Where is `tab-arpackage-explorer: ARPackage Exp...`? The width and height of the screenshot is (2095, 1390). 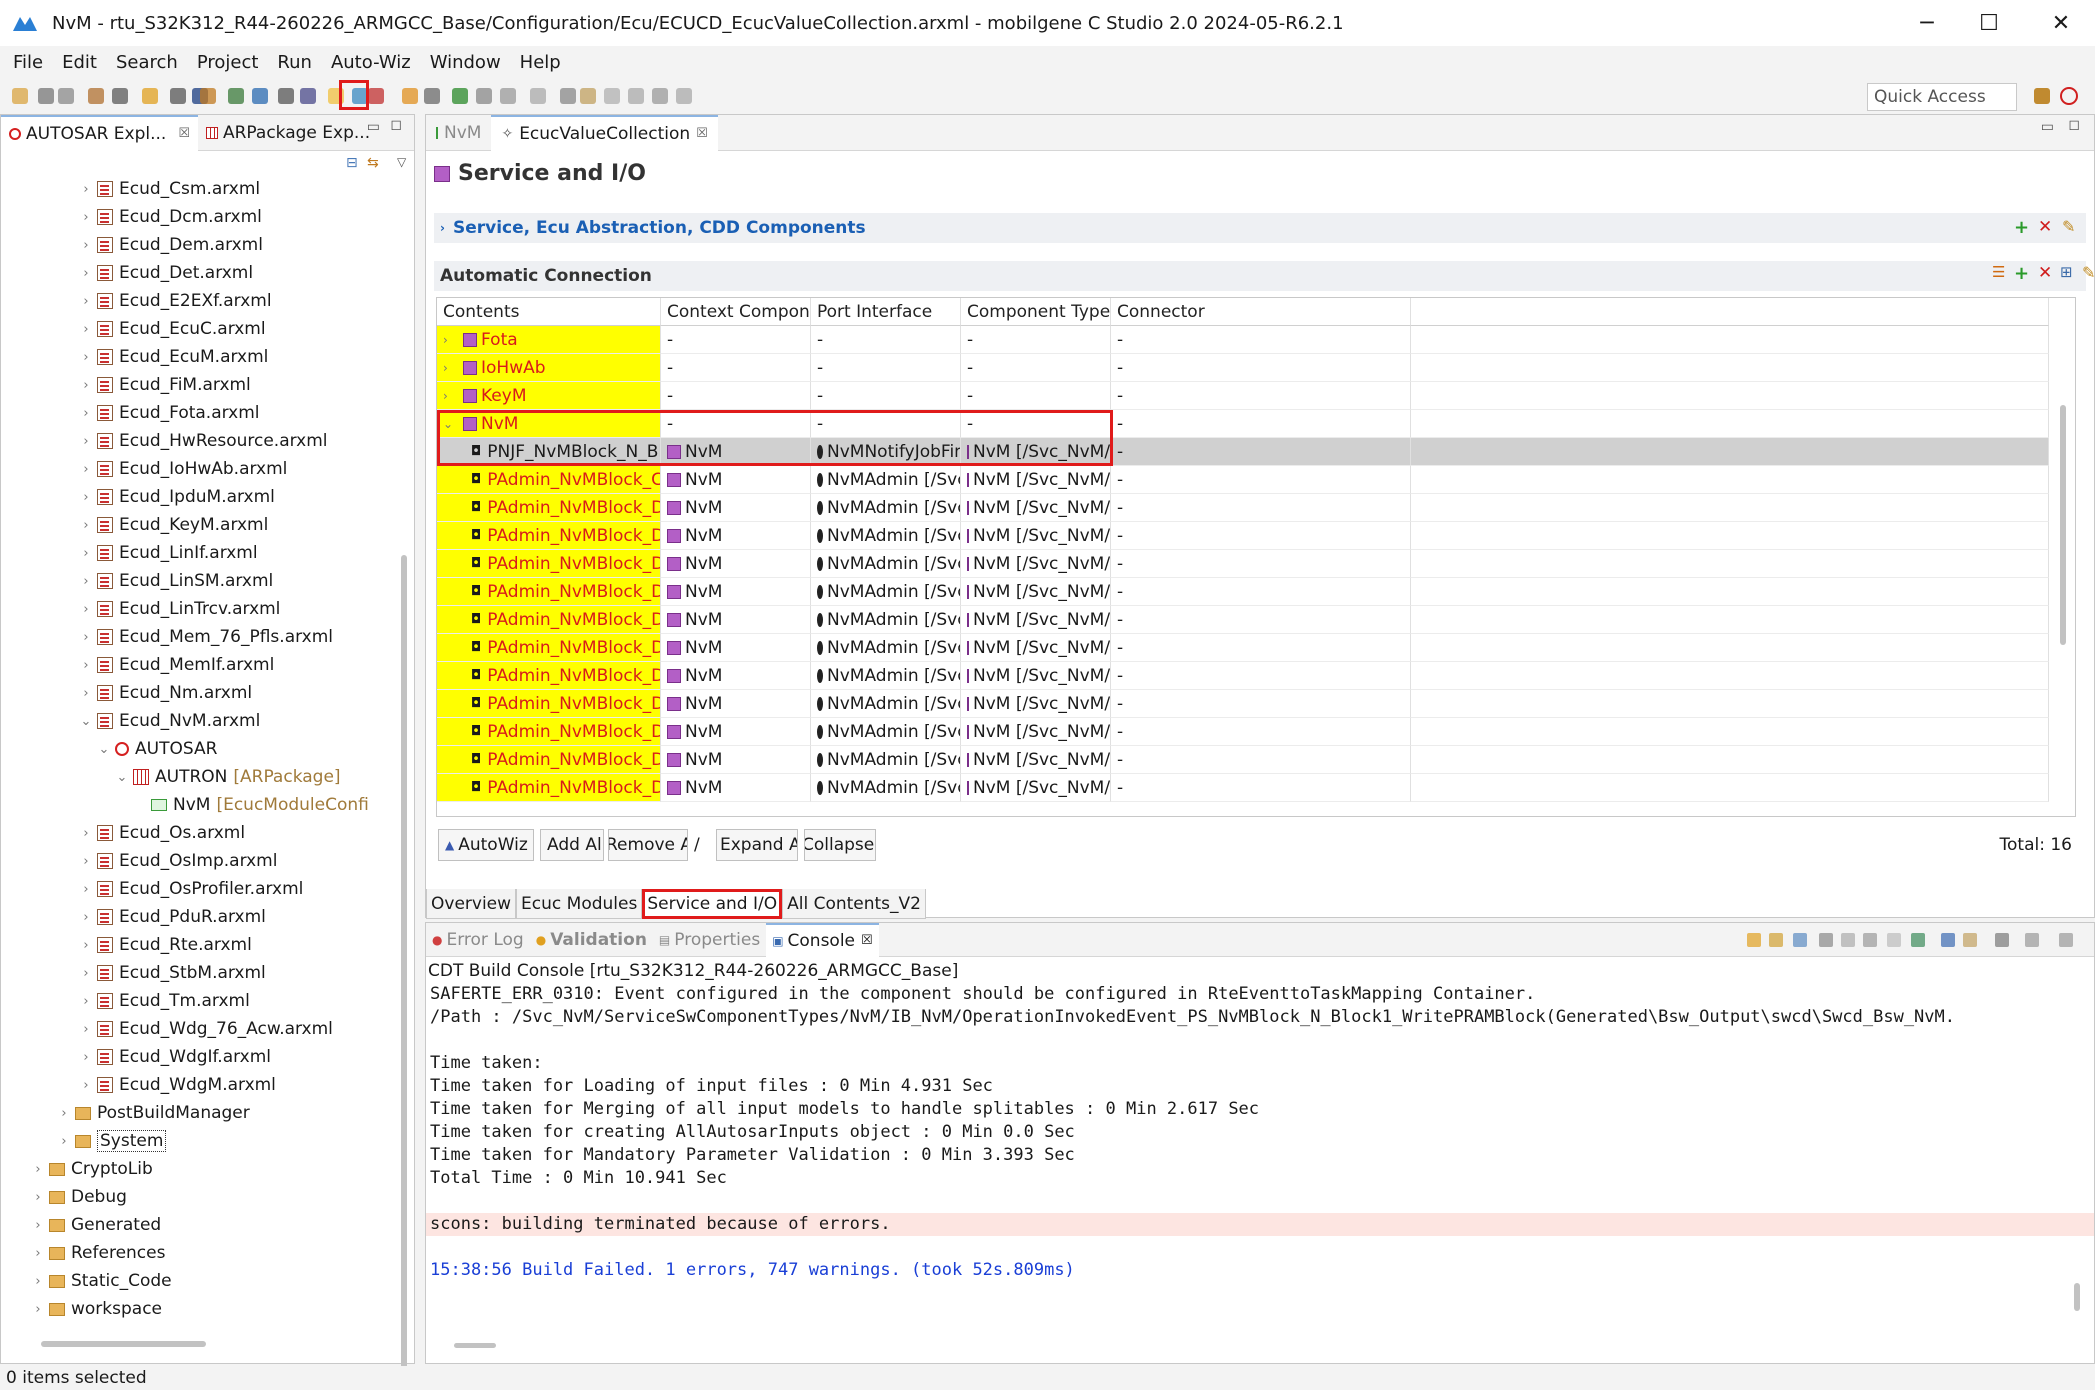
tab-arpackage-explorer: ARPackage Exp... is located at coordinates (288, 133).